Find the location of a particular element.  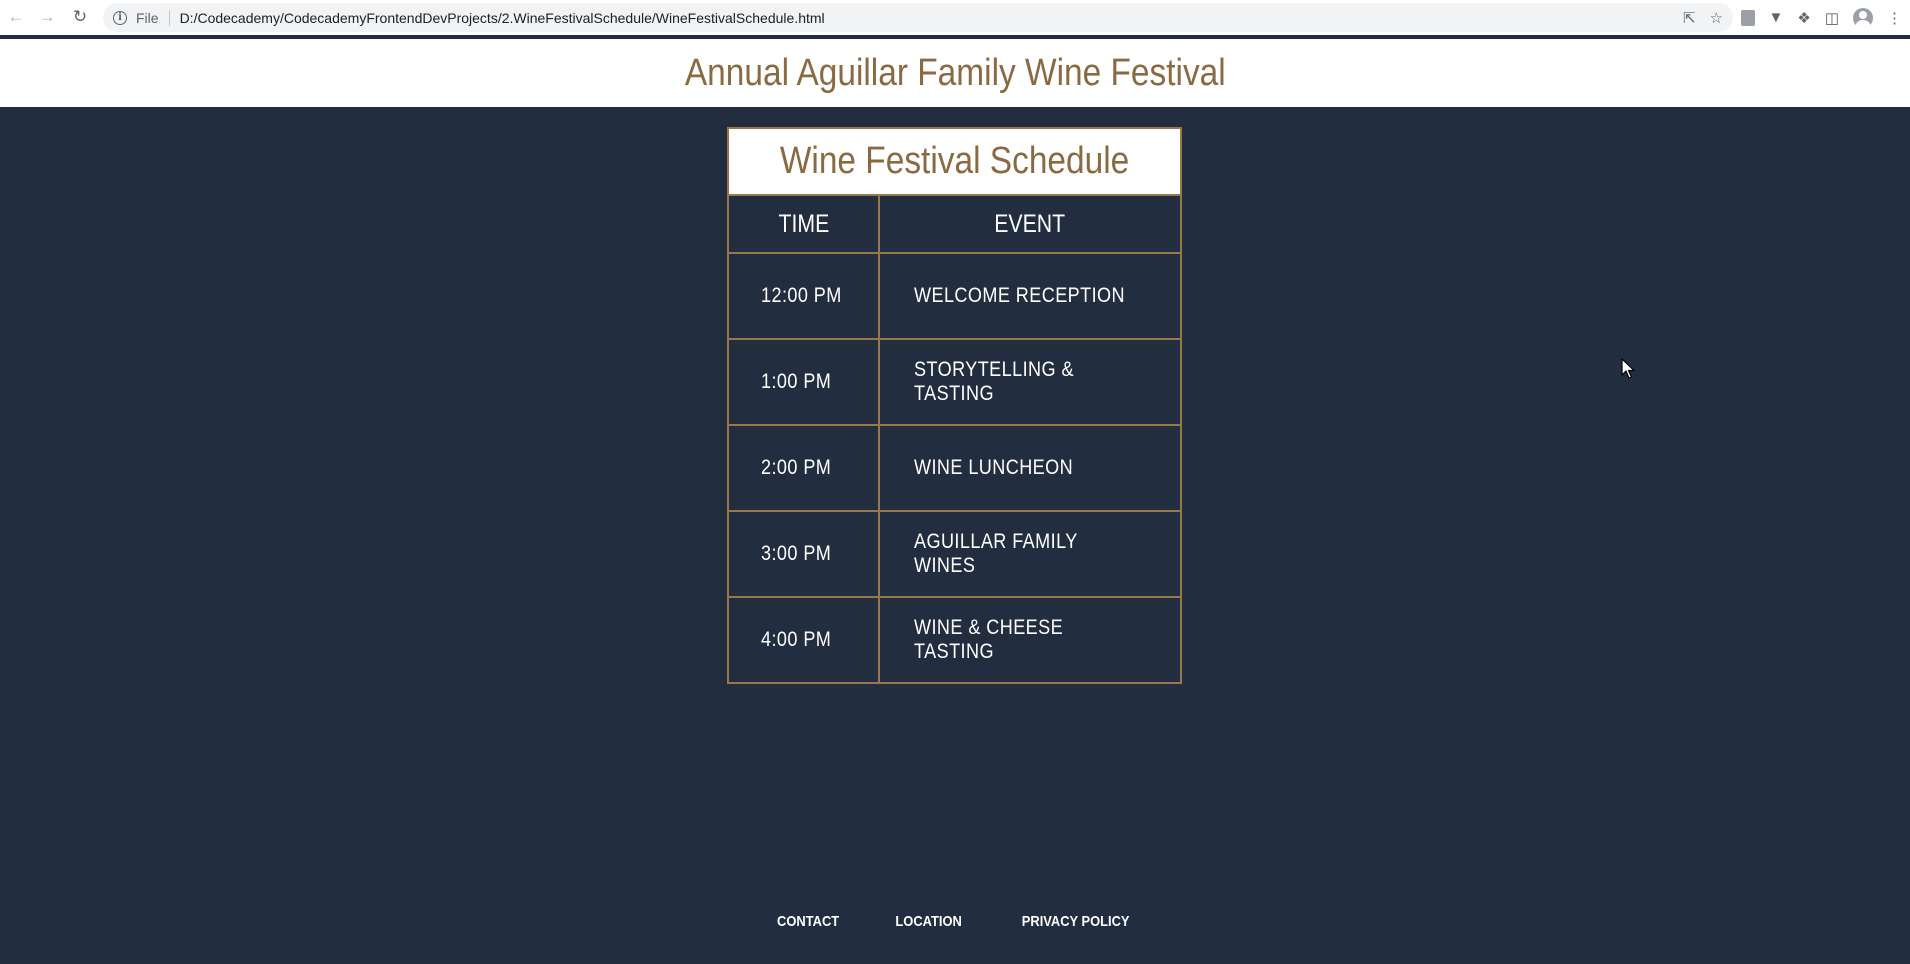

footer-link-location: LOCATION is located at coordinates (928, 921).